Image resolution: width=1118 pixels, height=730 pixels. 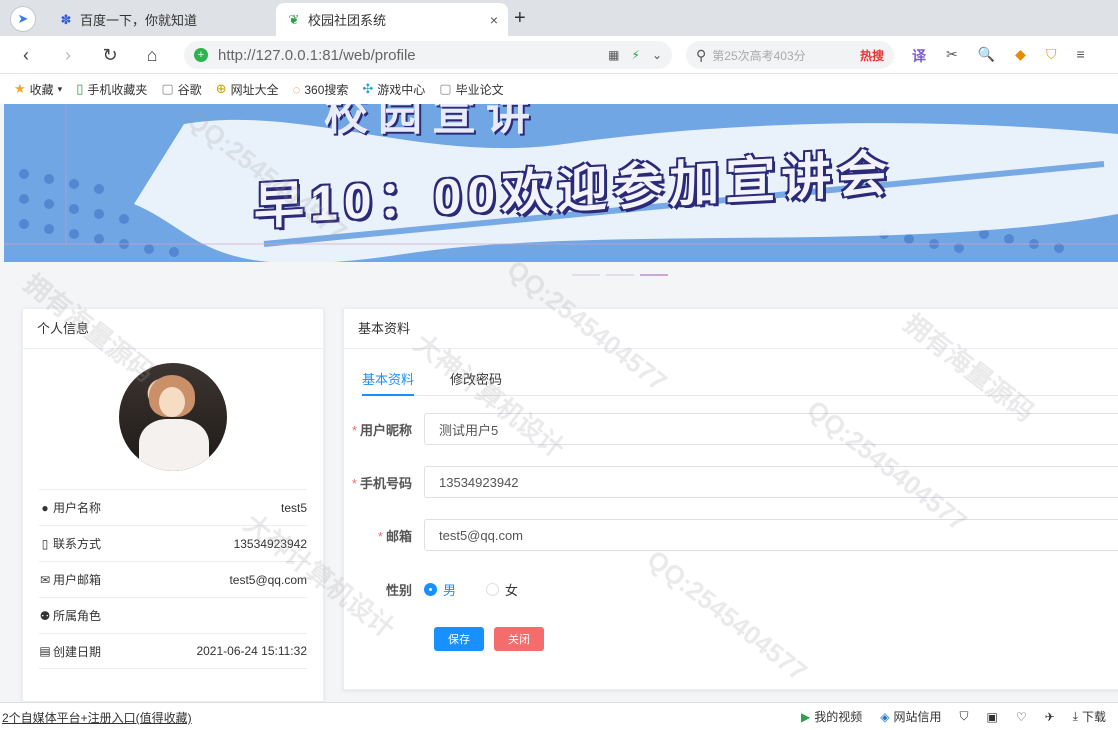 What do you see at coordinates (1020, 56) in the screenshot?
I see `gamepad-icon: ◆` at bounding box center [1020, 56].